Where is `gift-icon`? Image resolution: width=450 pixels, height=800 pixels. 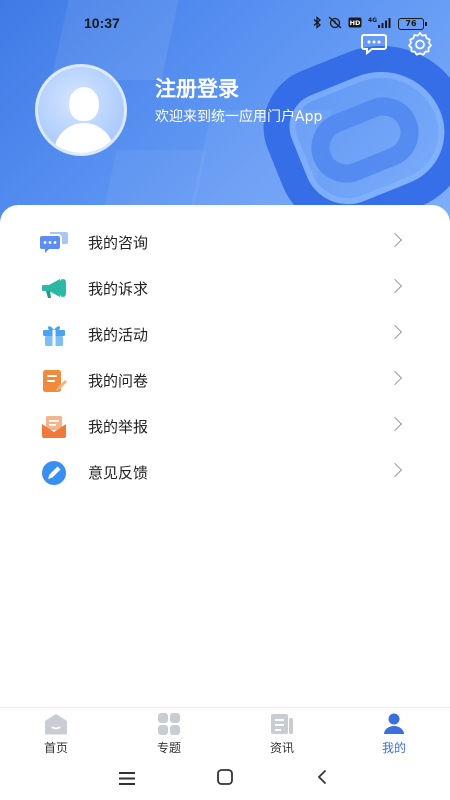
gift-icon is located at coordinates (54, 335).